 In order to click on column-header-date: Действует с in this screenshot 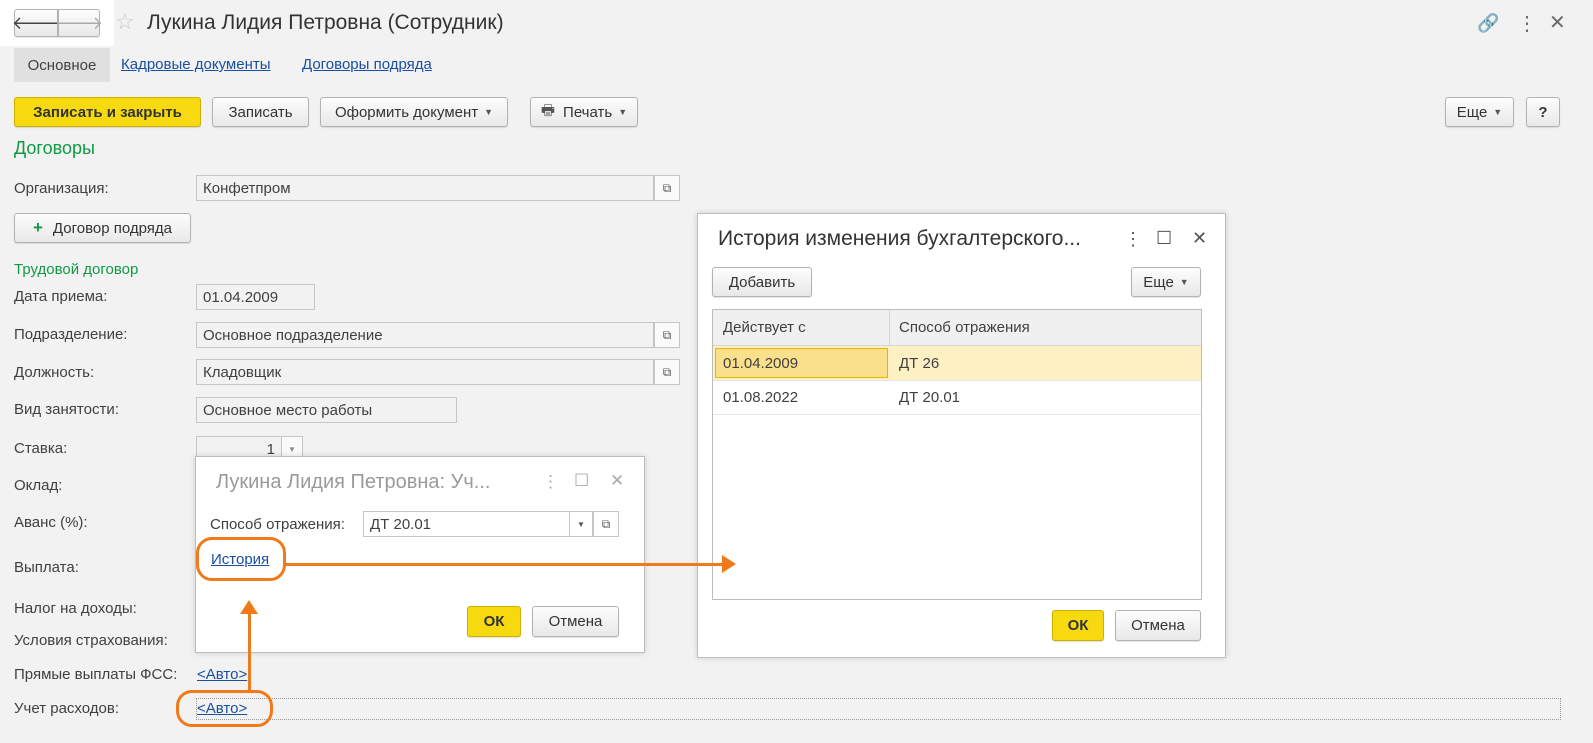, I will do `click(801, 327)`.